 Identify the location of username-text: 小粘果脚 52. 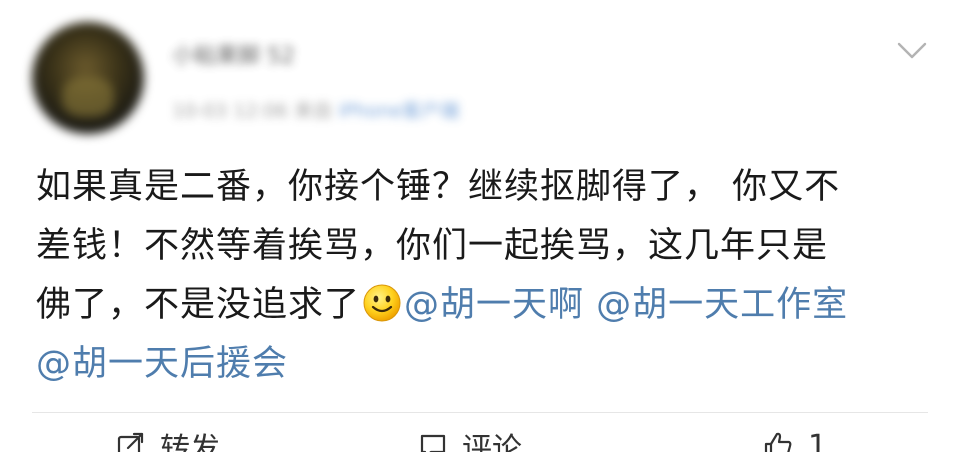
(233, 56).